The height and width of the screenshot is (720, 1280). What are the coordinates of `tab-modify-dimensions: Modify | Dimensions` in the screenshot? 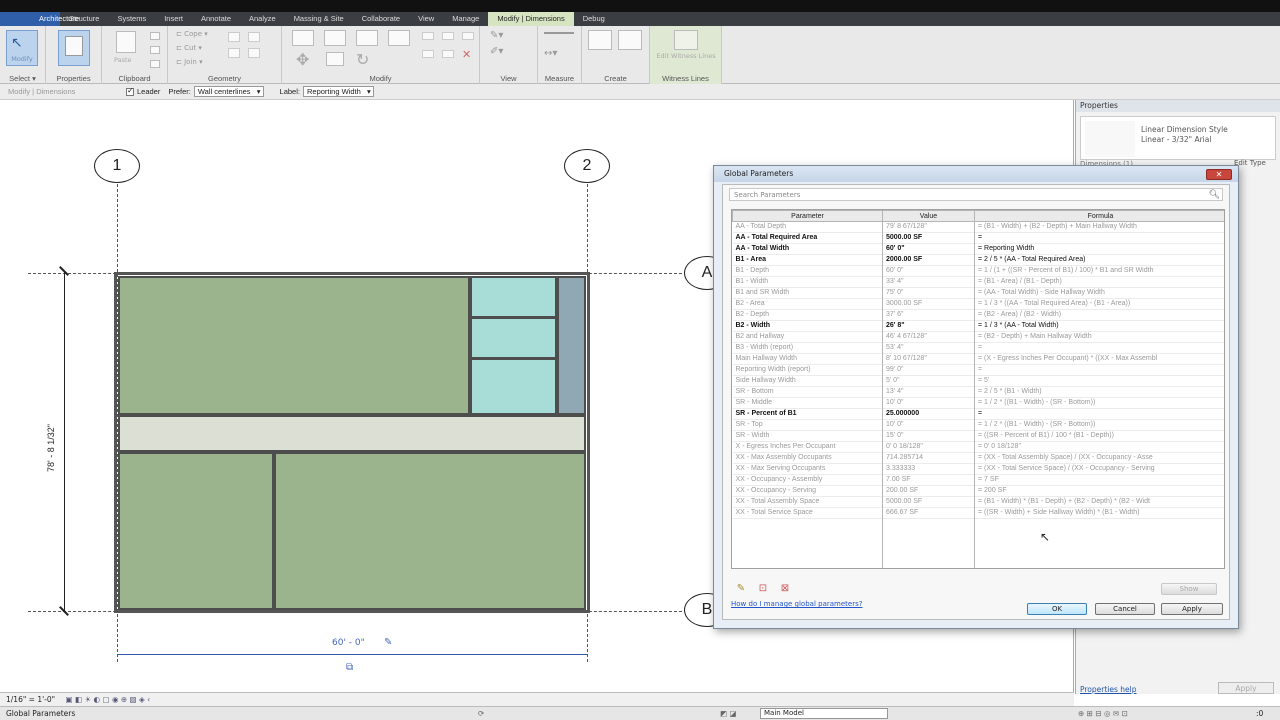 It's located at (531, 19).